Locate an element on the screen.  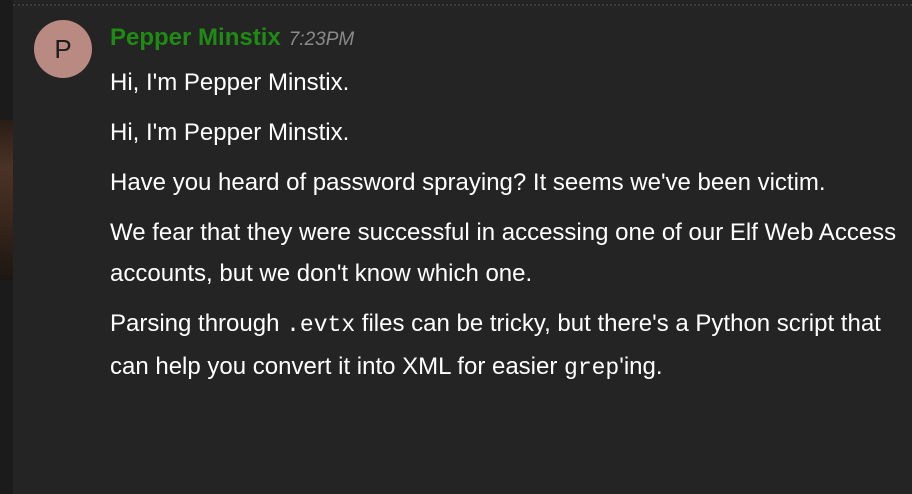
message-text: 'ing. is located at coordinates (641, 366).